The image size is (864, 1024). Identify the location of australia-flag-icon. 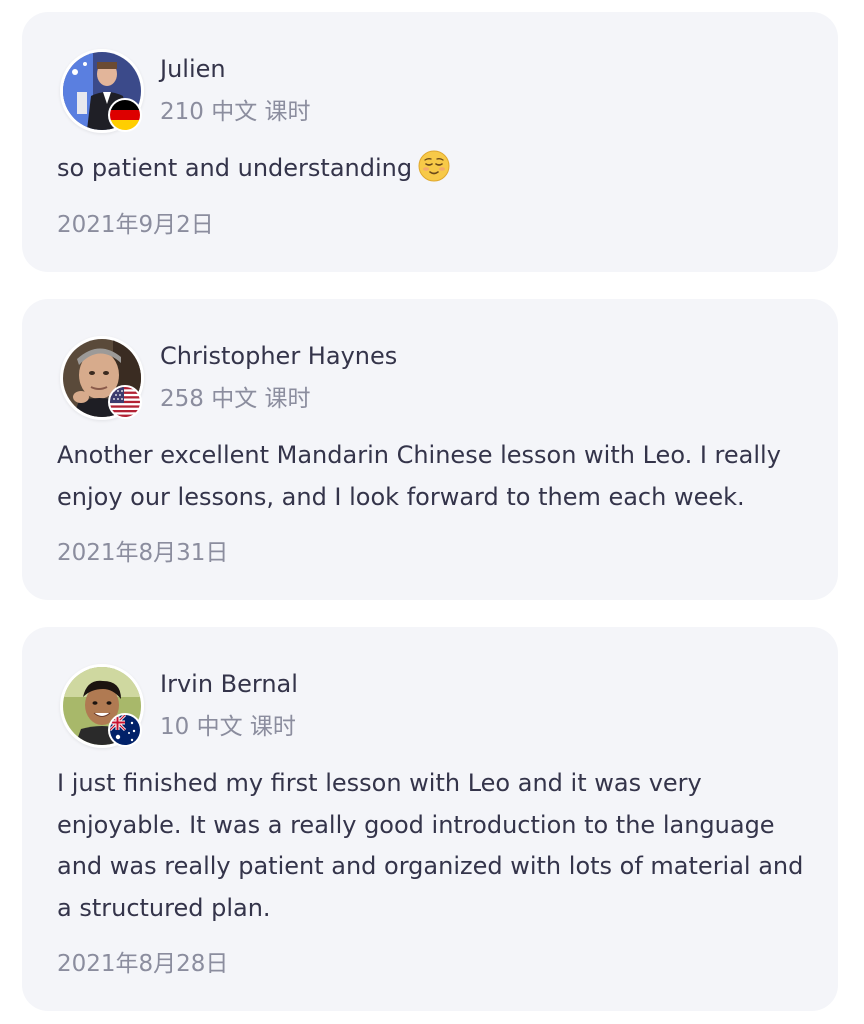
(125, 730).